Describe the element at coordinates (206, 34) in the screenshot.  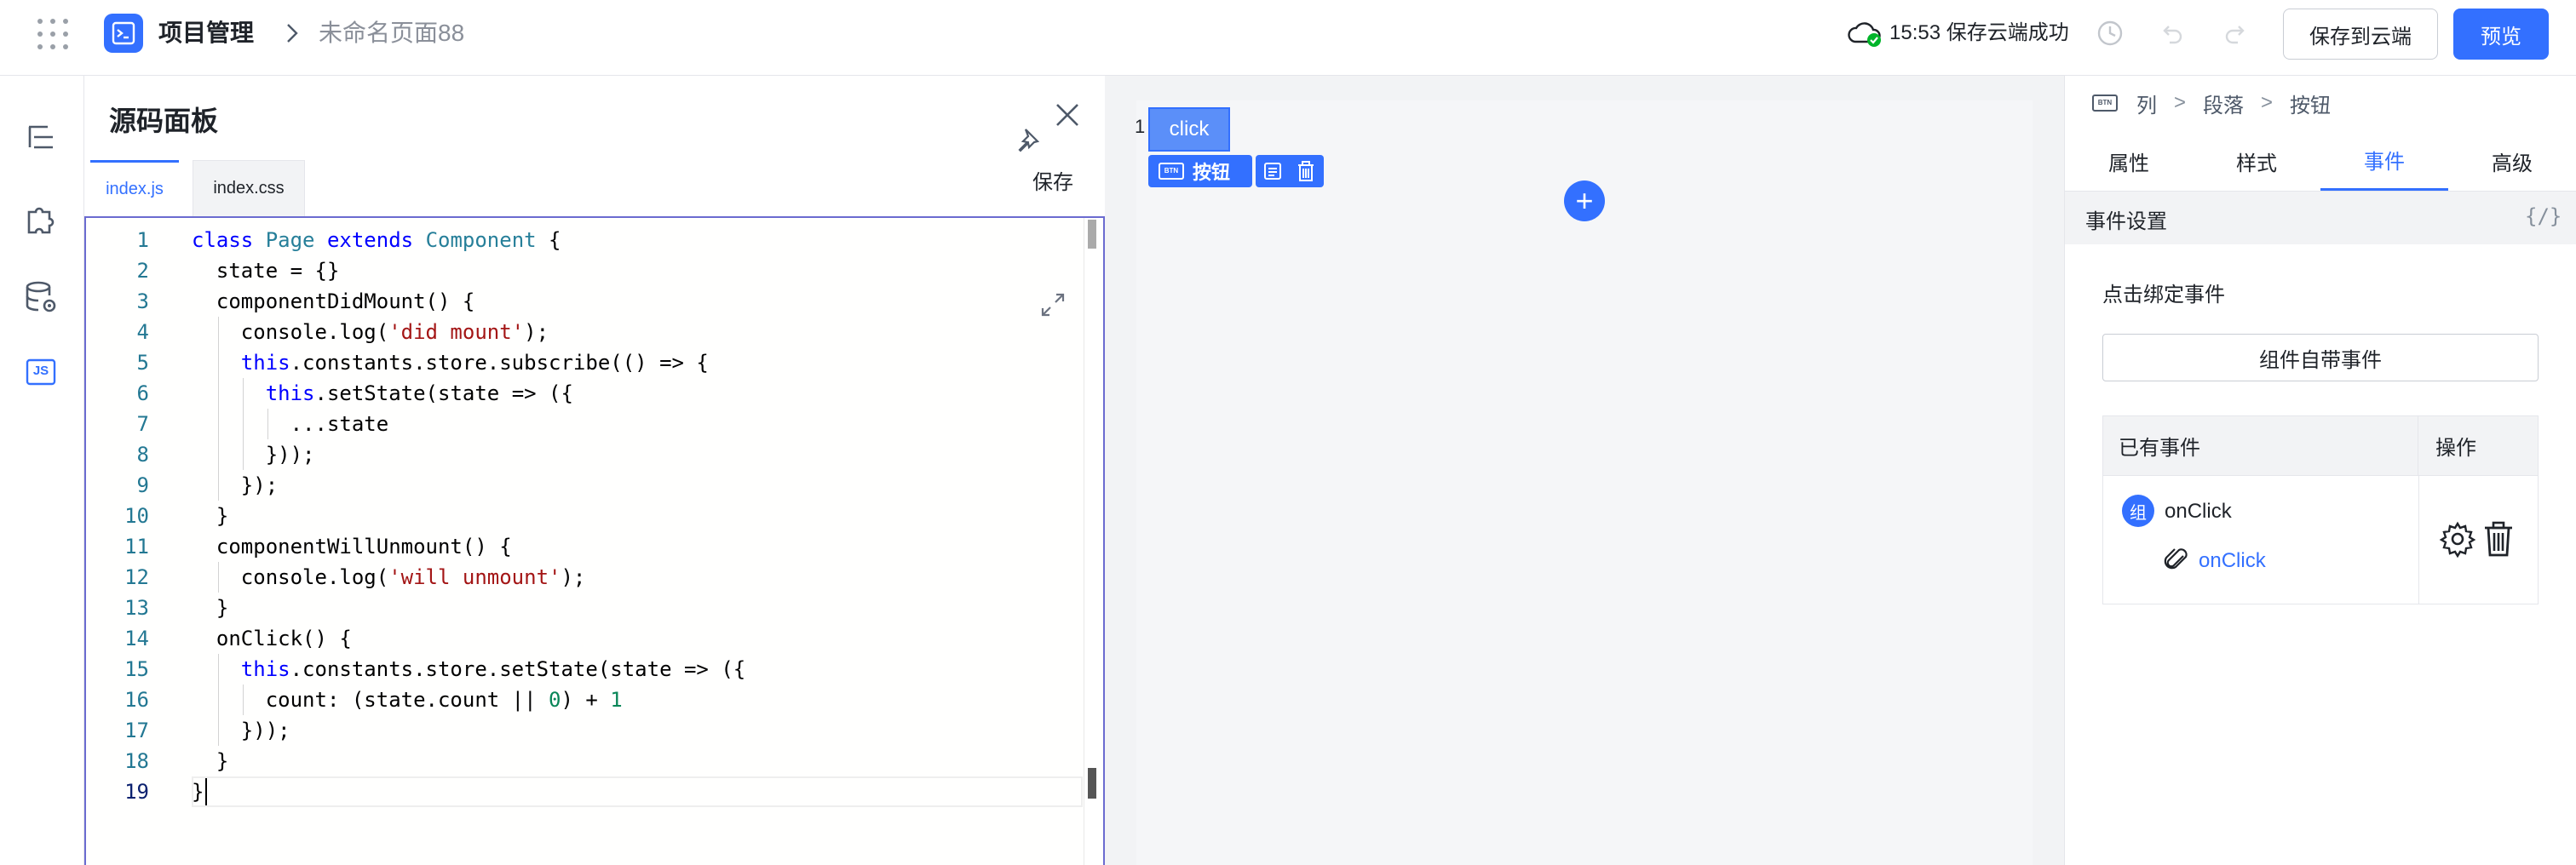
I see `app-title: 项目管理` at that location.